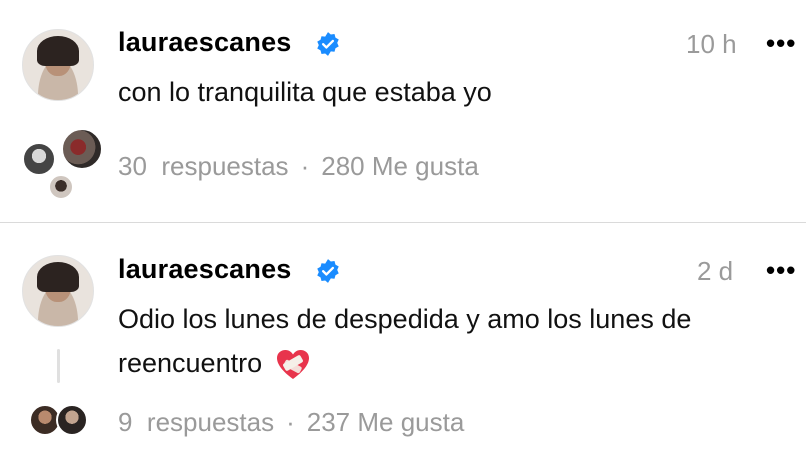 This screenshot has height=453, width=806. I want to click on post-timestamp: 2 d, so click(715, 271).